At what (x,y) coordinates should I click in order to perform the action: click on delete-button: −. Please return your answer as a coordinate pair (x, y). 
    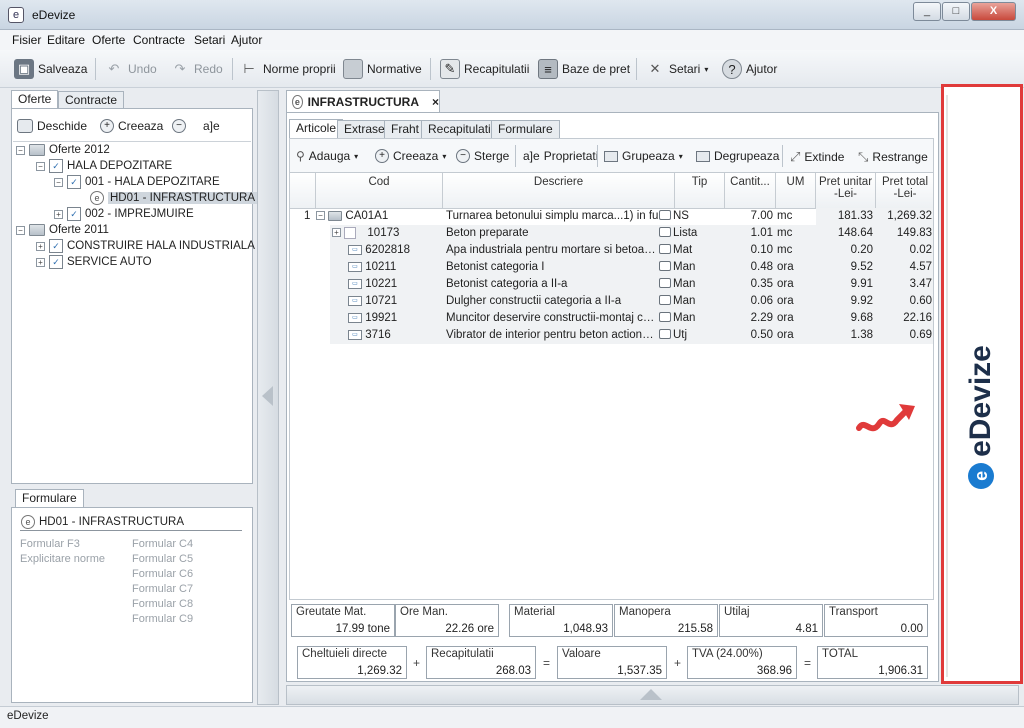
    Looking at the image, I should click on (179, 126).